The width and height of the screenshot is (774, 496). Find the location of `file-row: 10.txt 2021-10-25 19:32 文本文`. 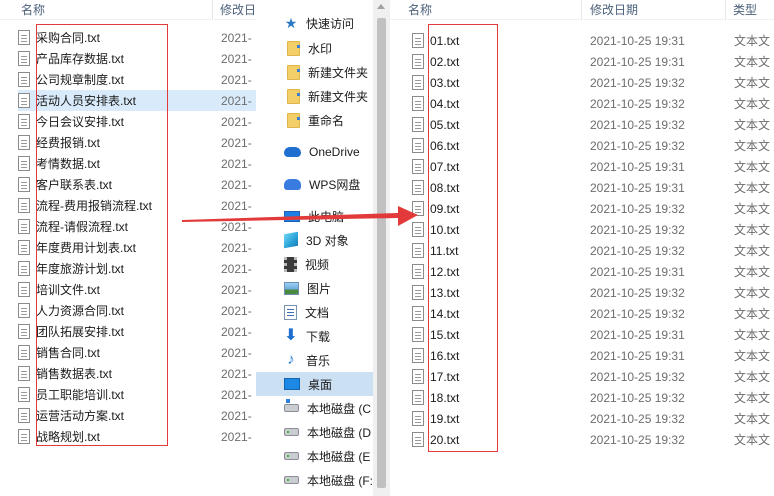

file-row: 10.txt 2021-10-25 19:32 文本文 is located at coordinates (593, 229).